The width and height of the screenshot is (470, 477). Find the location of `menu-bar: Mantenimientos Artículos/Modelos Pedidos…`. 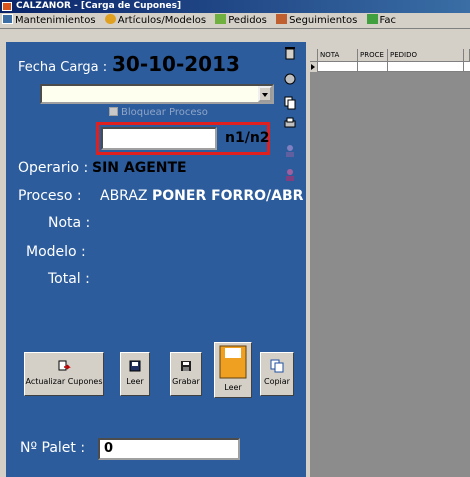

menu-bar: Mantenimientos Artículos/Modelos Pedidos… is located at coordinates (235, 21).